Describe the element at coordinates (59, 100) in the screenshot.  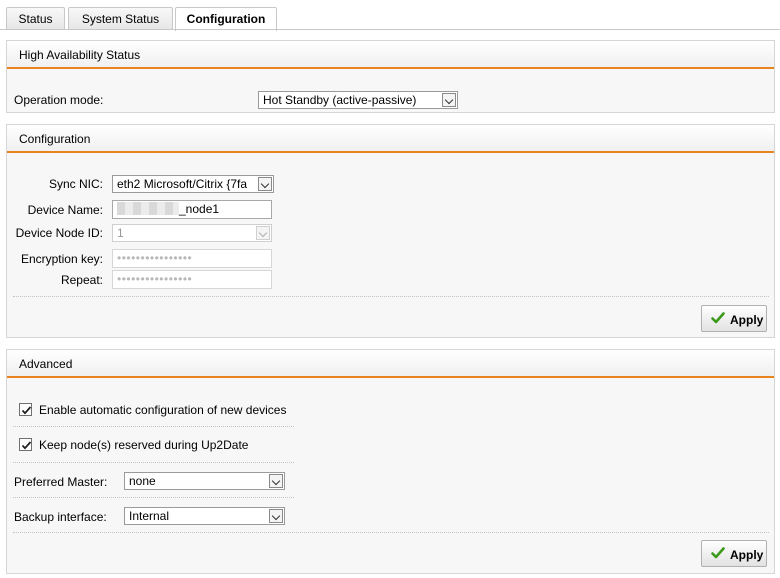
I see `operation-mode-label: Operation mode:` at that location.